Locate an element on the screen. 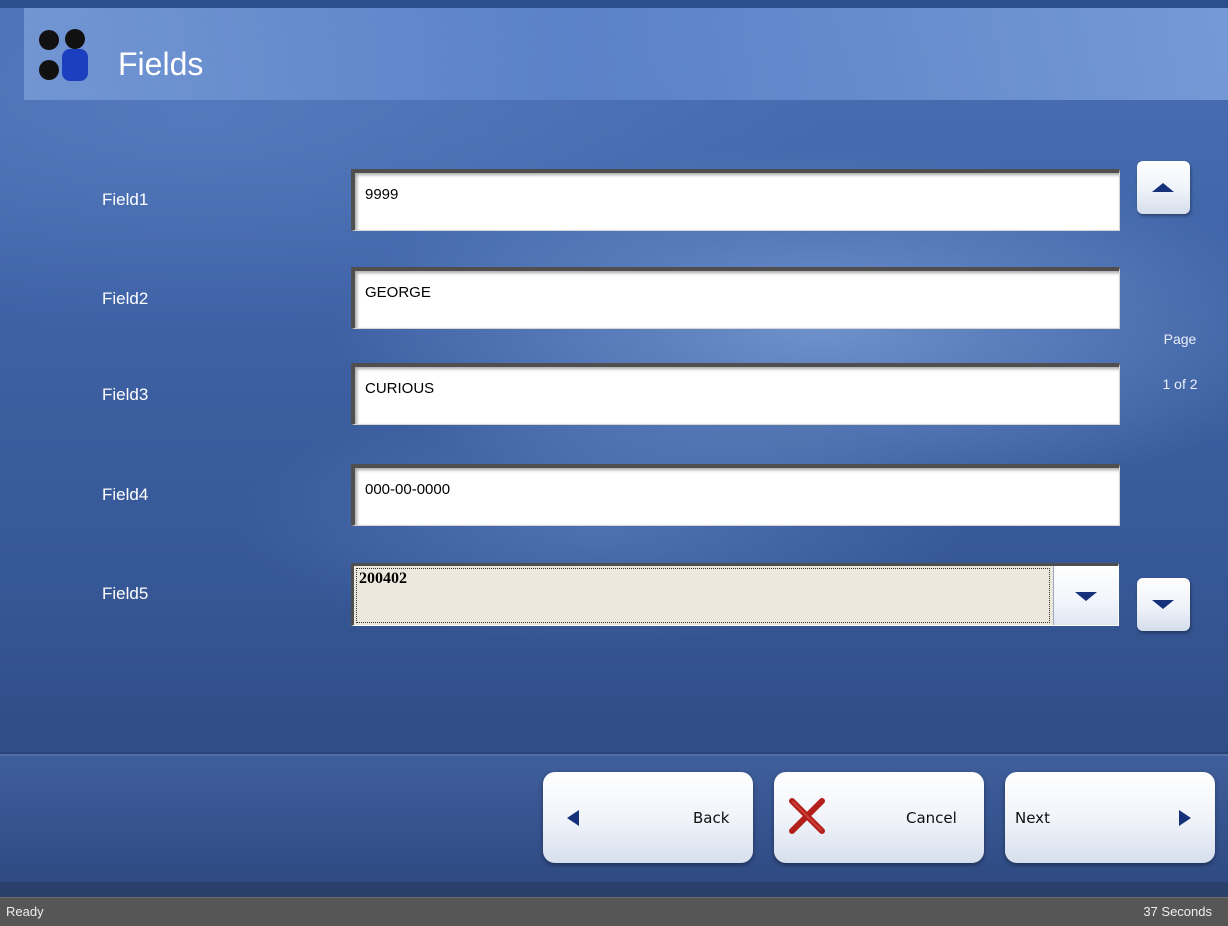 The width and height of the screenshot is (1228, 926). chevron-down-icon is located at coordinates (1086, 596).